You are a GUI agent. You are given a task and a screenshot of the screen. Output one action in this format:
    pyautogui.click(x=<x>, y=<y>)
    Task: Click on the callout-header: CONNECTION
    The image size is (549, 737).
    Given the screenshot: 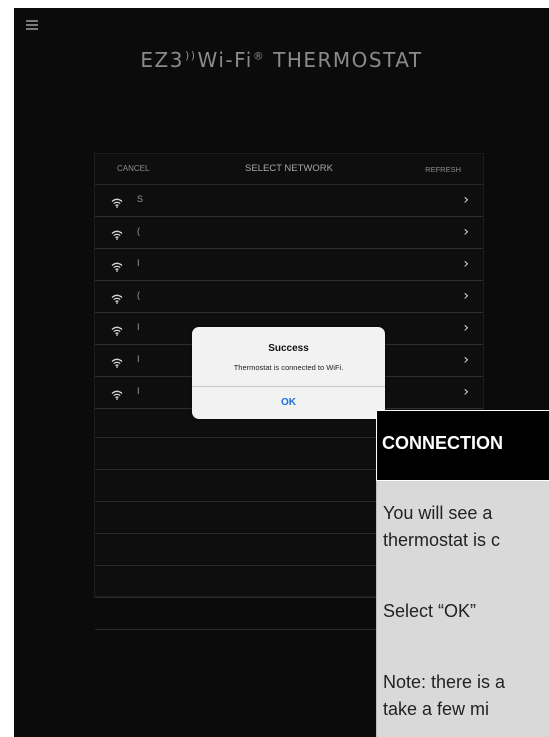 What is the action you would take?
    pyautogui.click(x=462, y=445)
    